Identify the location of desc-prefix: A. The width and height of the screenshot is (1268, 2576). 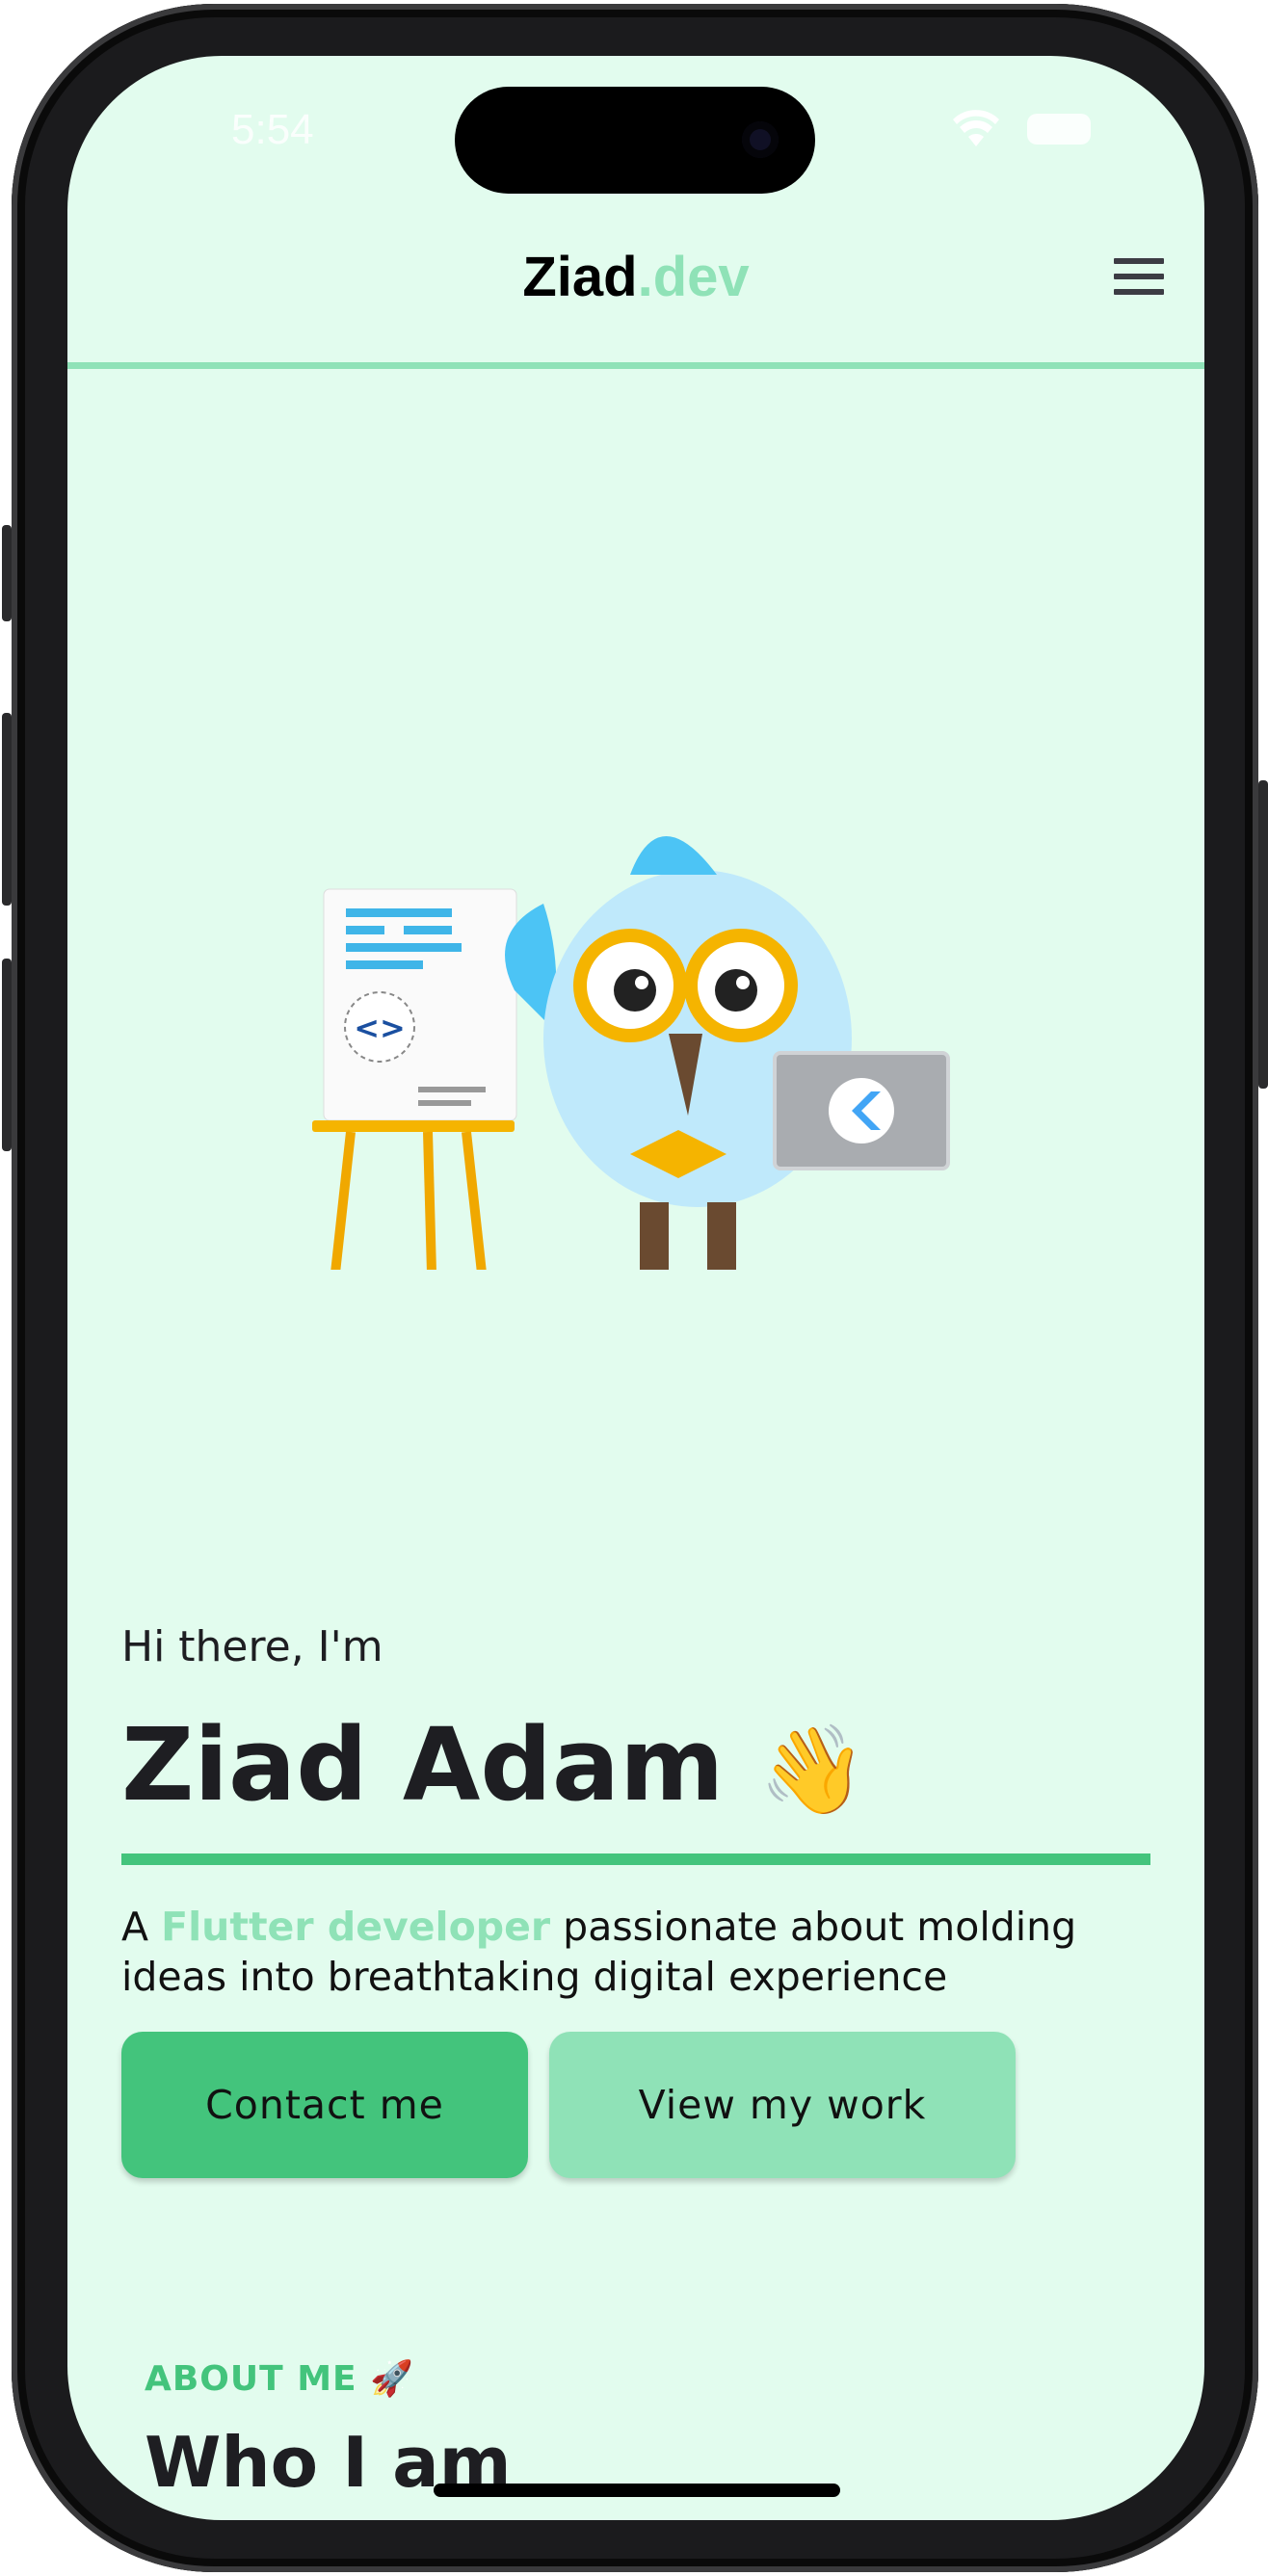
(141, 1927).